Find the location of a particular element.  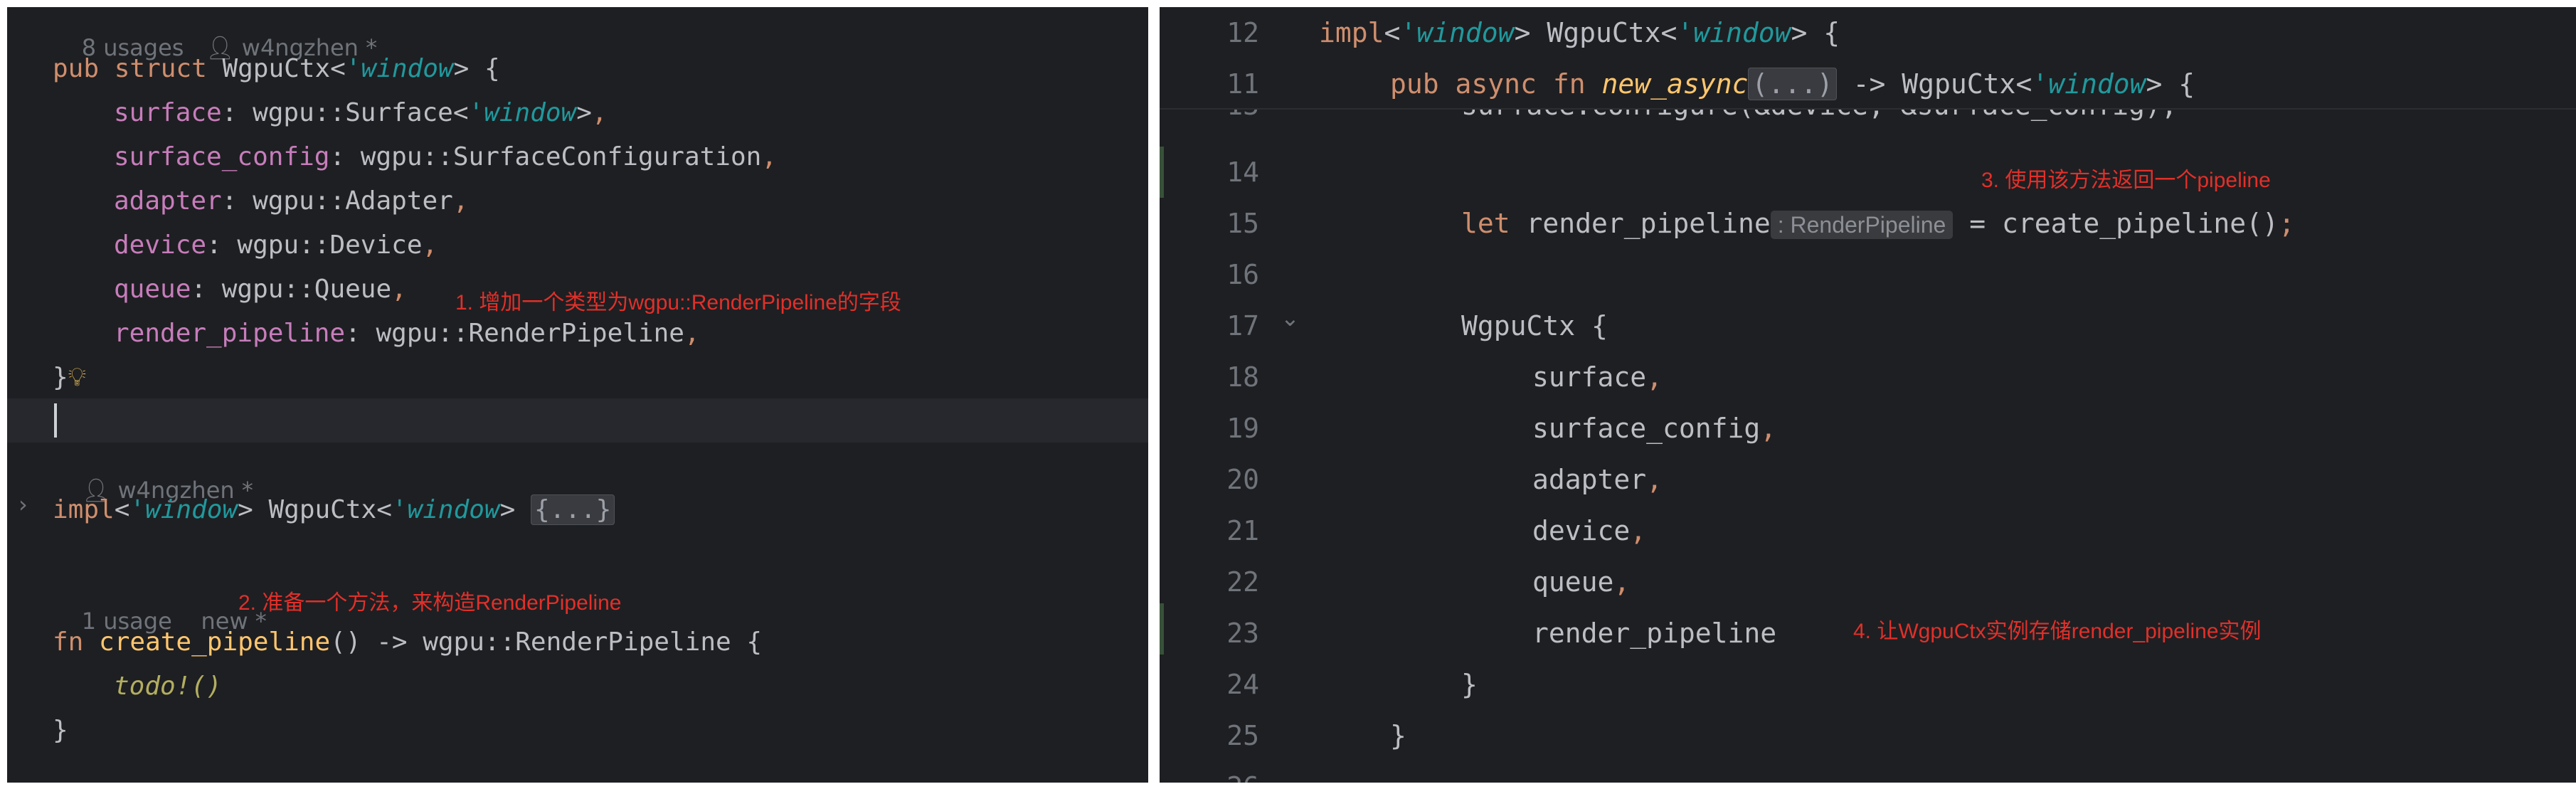

sticky-impl-line: impl<'window> WgpuCtx<'window> { is located at coordinates (1580, 33).